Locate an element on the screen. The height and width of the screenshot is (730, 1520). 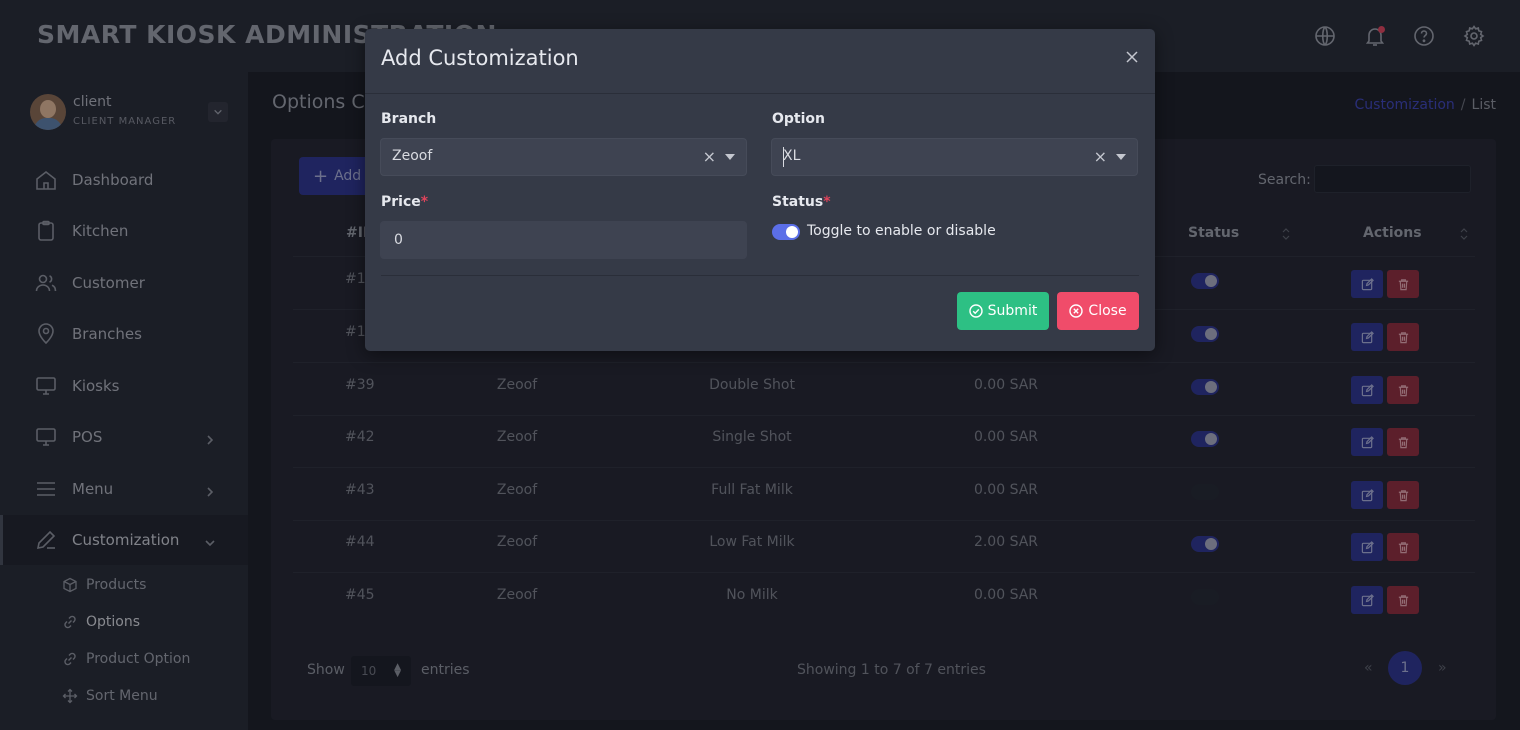
price-input-value: 0 is located at coordinates (398, 240).